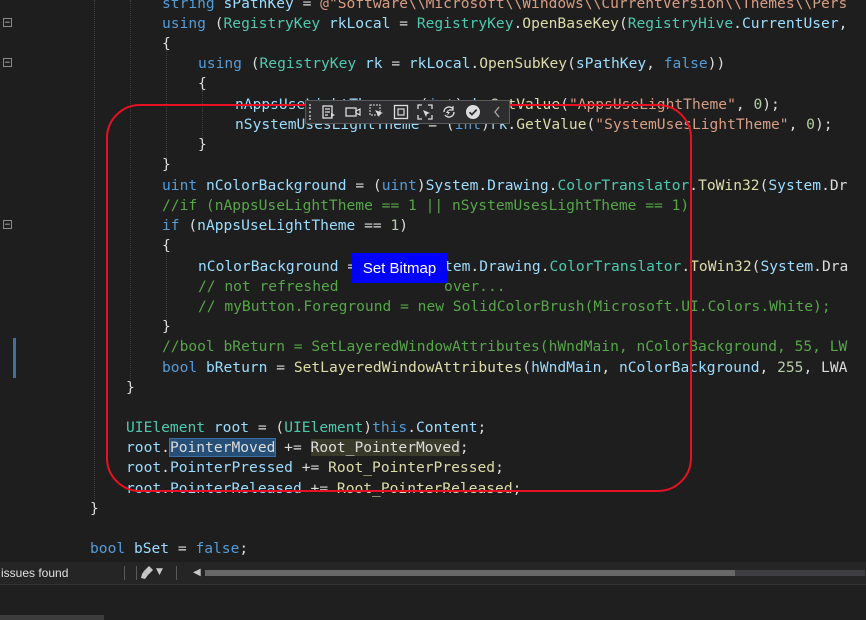  I want to click on code-token: if, so click(175, 225).